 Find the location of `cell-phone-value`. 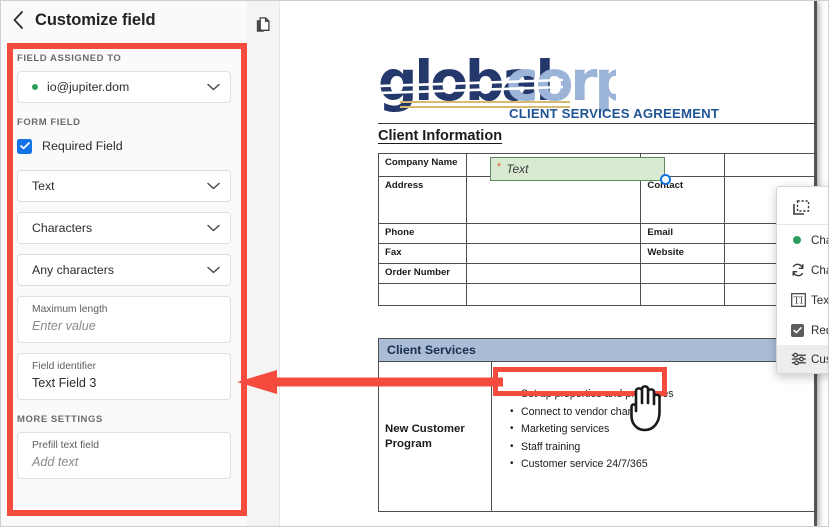

cell-phone-value is located at coordinates (553, 233).